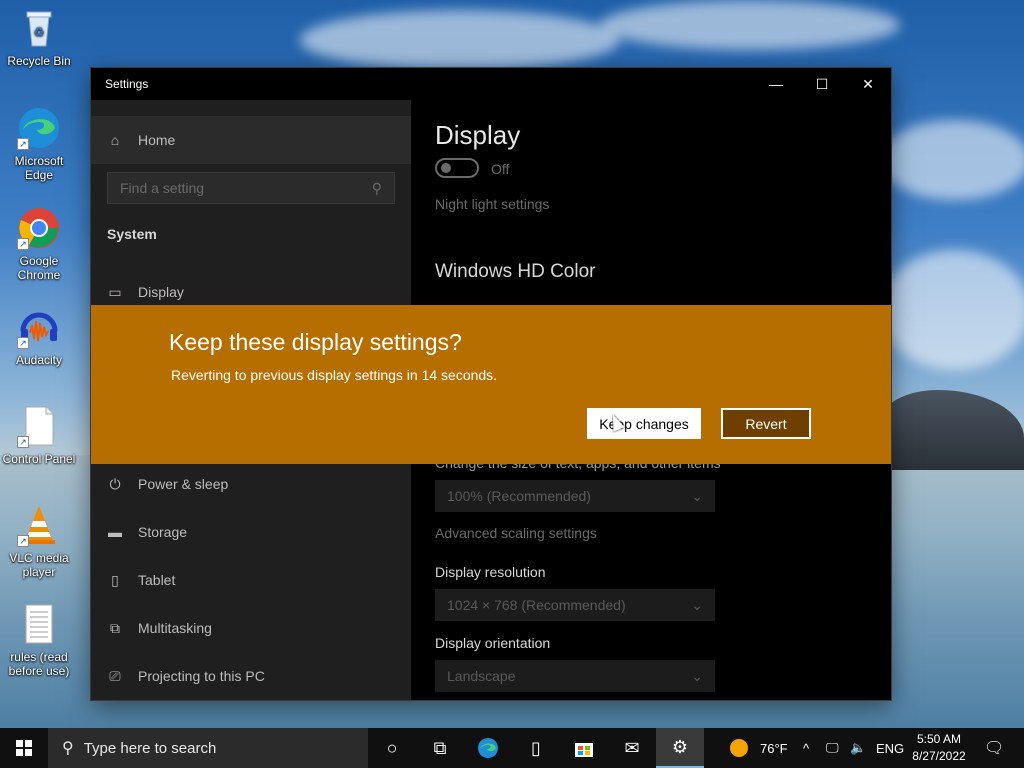  What do you see at coordinates (536, 748) in the screenshot?
I see `file-icon: ▯` at bounding box center [536, 748].